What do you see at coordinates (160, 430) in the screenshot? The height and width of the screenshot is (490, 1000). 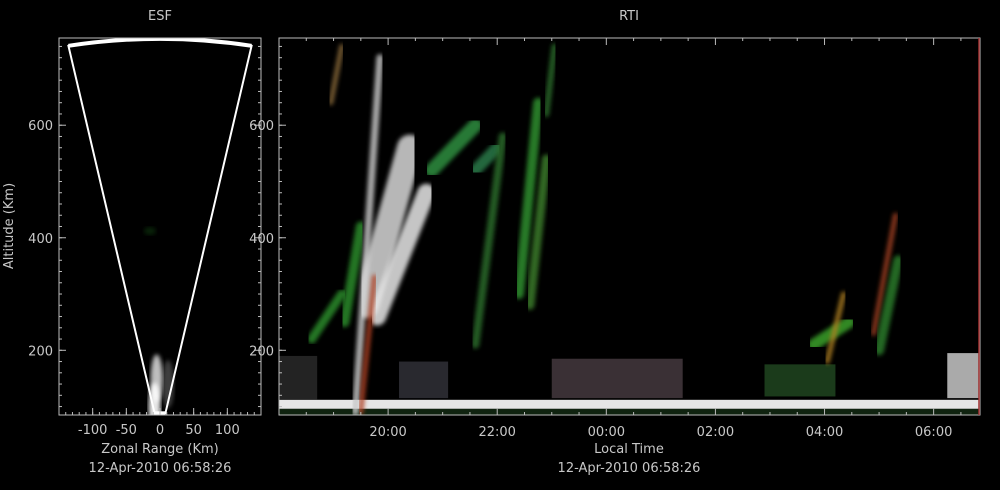 I see `esf-xtick-label: 0` at bounding box center [160, 430].